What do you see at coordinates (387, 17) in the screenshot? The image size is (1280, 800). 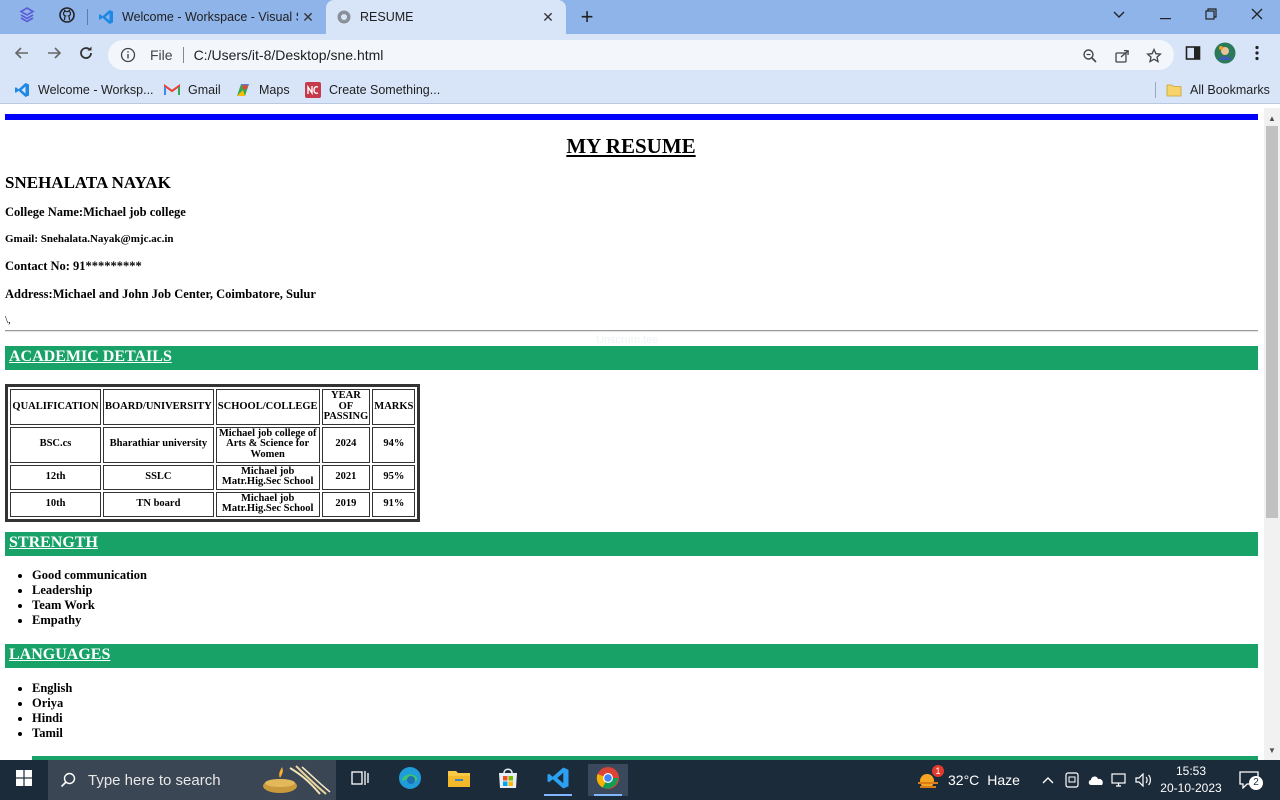 I see `tab-title: RESUME` at bounding box center [387, 17].